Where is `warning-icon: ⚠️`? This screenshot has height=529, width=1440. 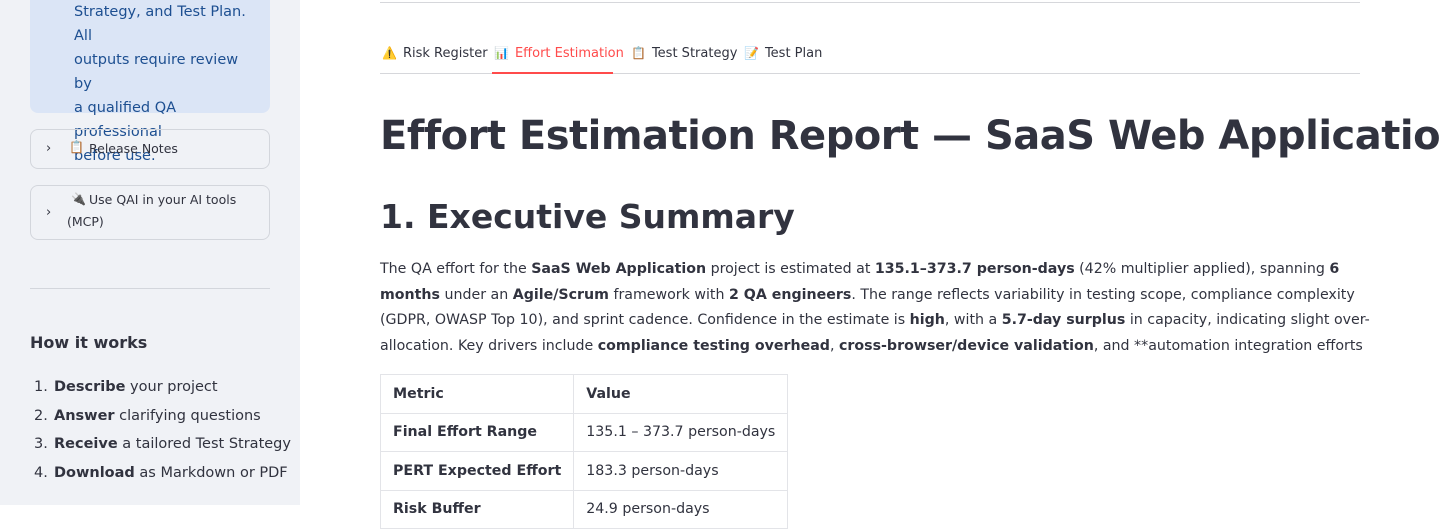
warning-icon: ⚠️ is located at coordinates (389, 53).